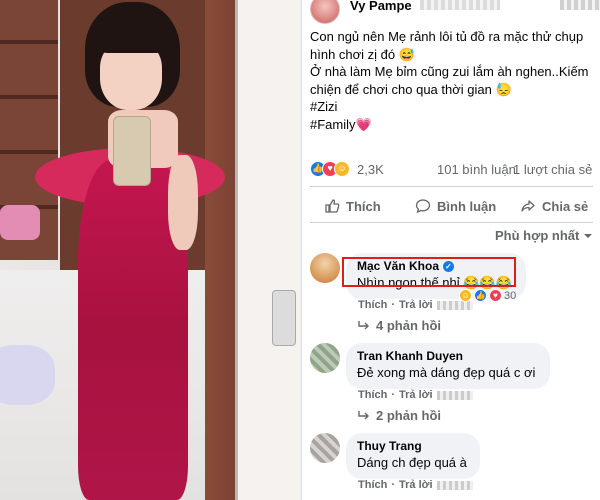  What do you see at coordinates (580, 5) in the screenshot?
I see `blurred-menu` at bounding box center [580, 5].